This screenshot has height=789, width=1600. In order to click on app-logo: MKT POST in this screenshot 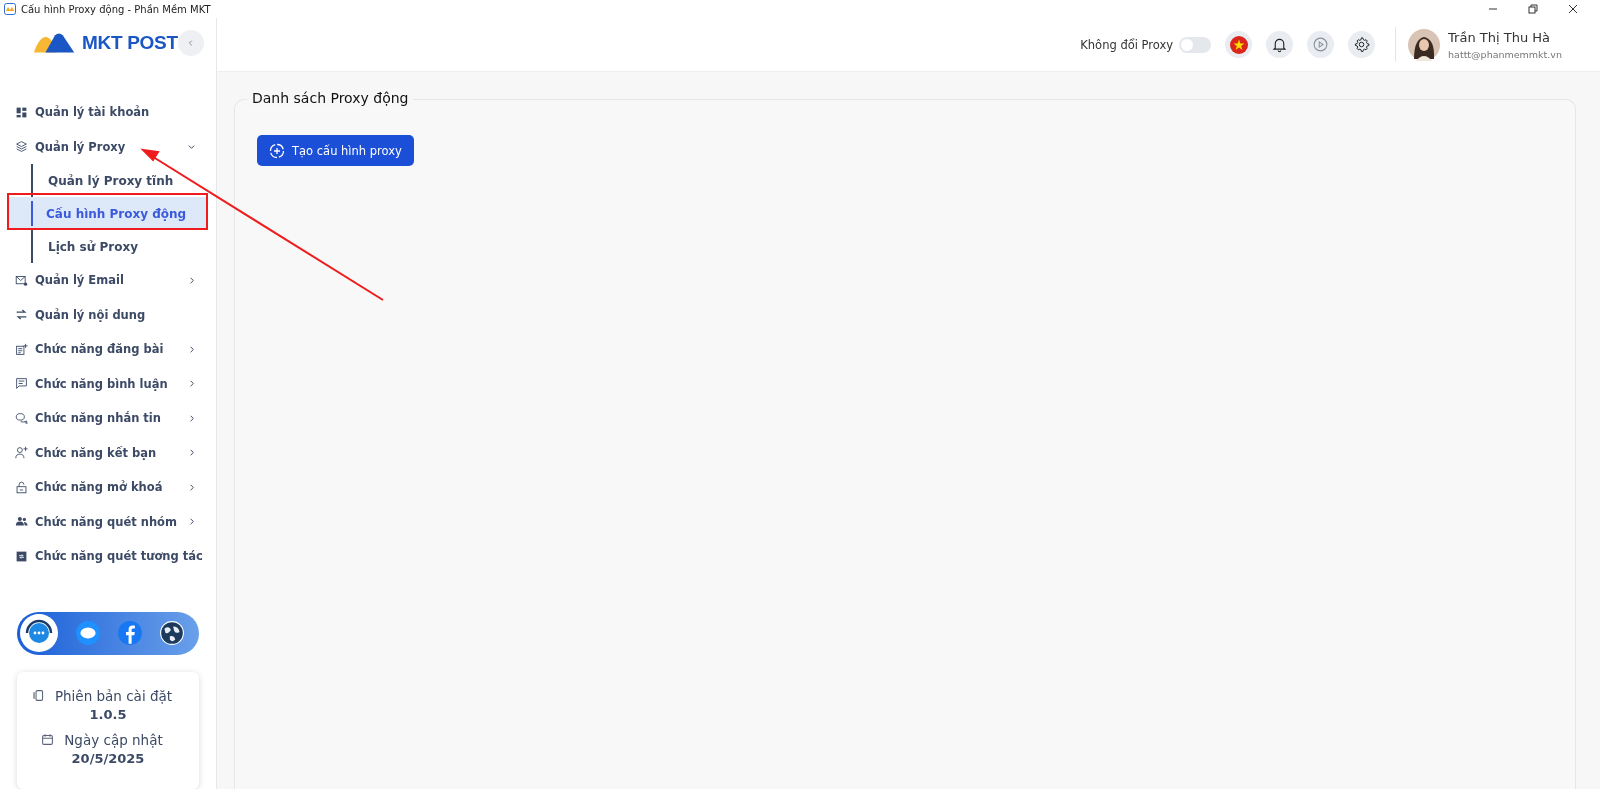, I will do `click(105, 43)`.